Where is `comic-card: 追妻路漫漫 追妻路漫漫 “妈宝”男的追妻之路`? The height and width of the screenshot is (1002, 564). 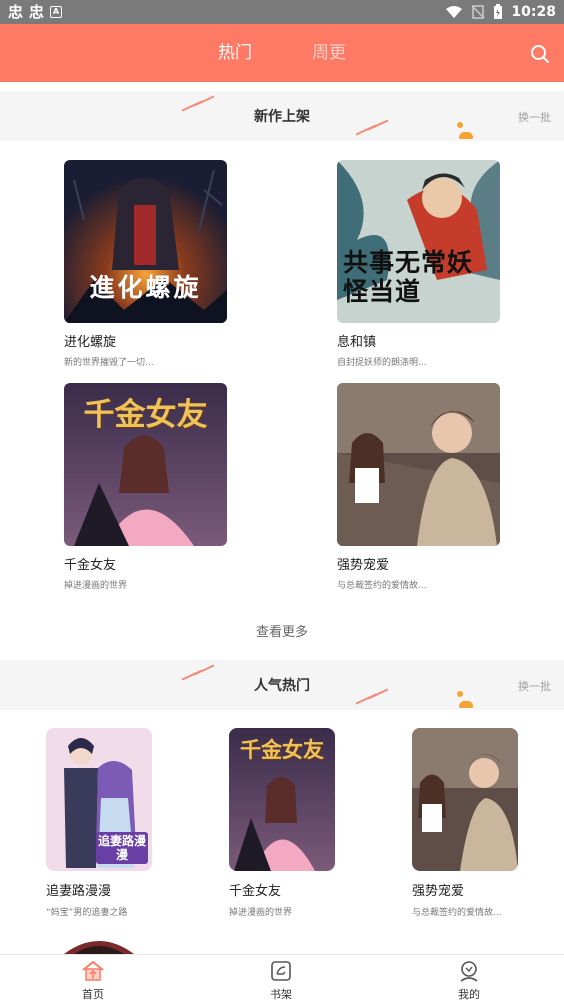 comic-card: 追妻路漫漫 追妻路漫漫 “妈宝”男的追妻之路 is located at coordinates (121, 823).